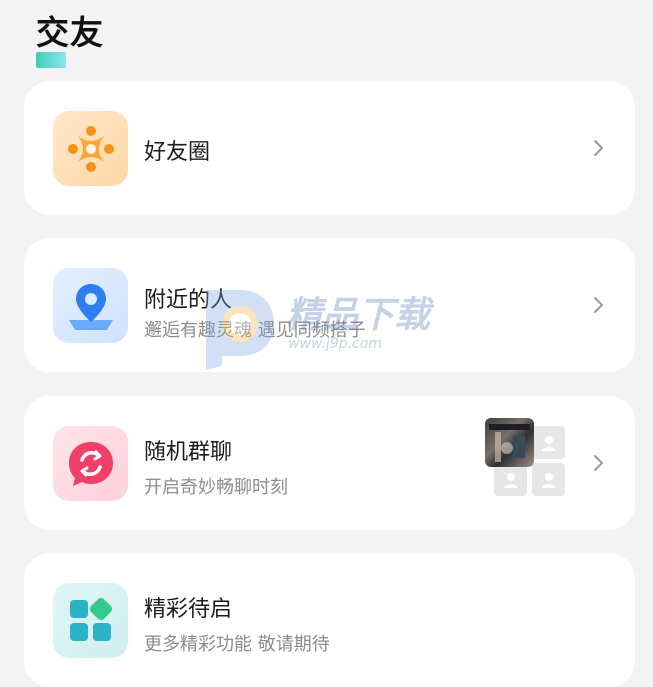 The width and height of the screenshot is (653, 687). What do you see at coordinates (90, 463) in the screenshot?
I see `random-chat-icon` at bounding box center [90, 463].